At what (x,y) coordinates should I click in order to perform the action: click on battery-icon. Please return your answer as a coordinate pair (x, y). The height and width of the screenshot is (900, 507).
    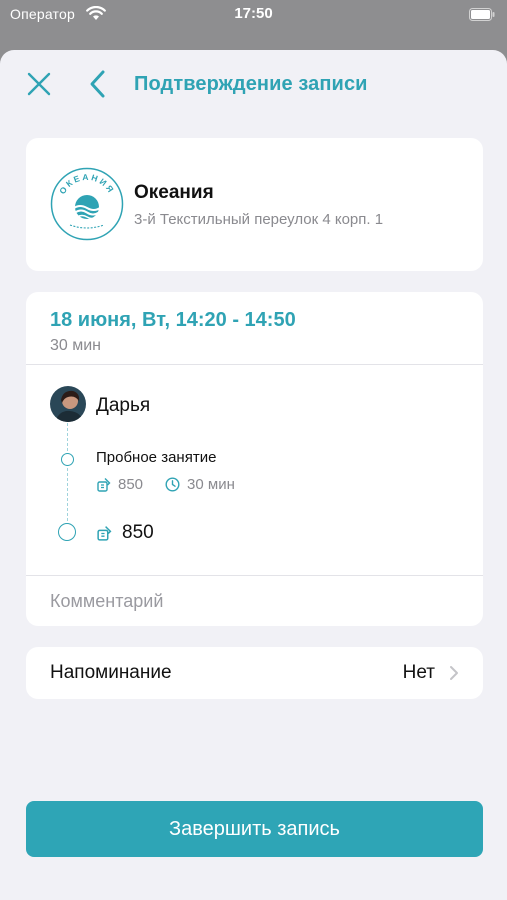
    Looking at the image, I should click on (482, 16).